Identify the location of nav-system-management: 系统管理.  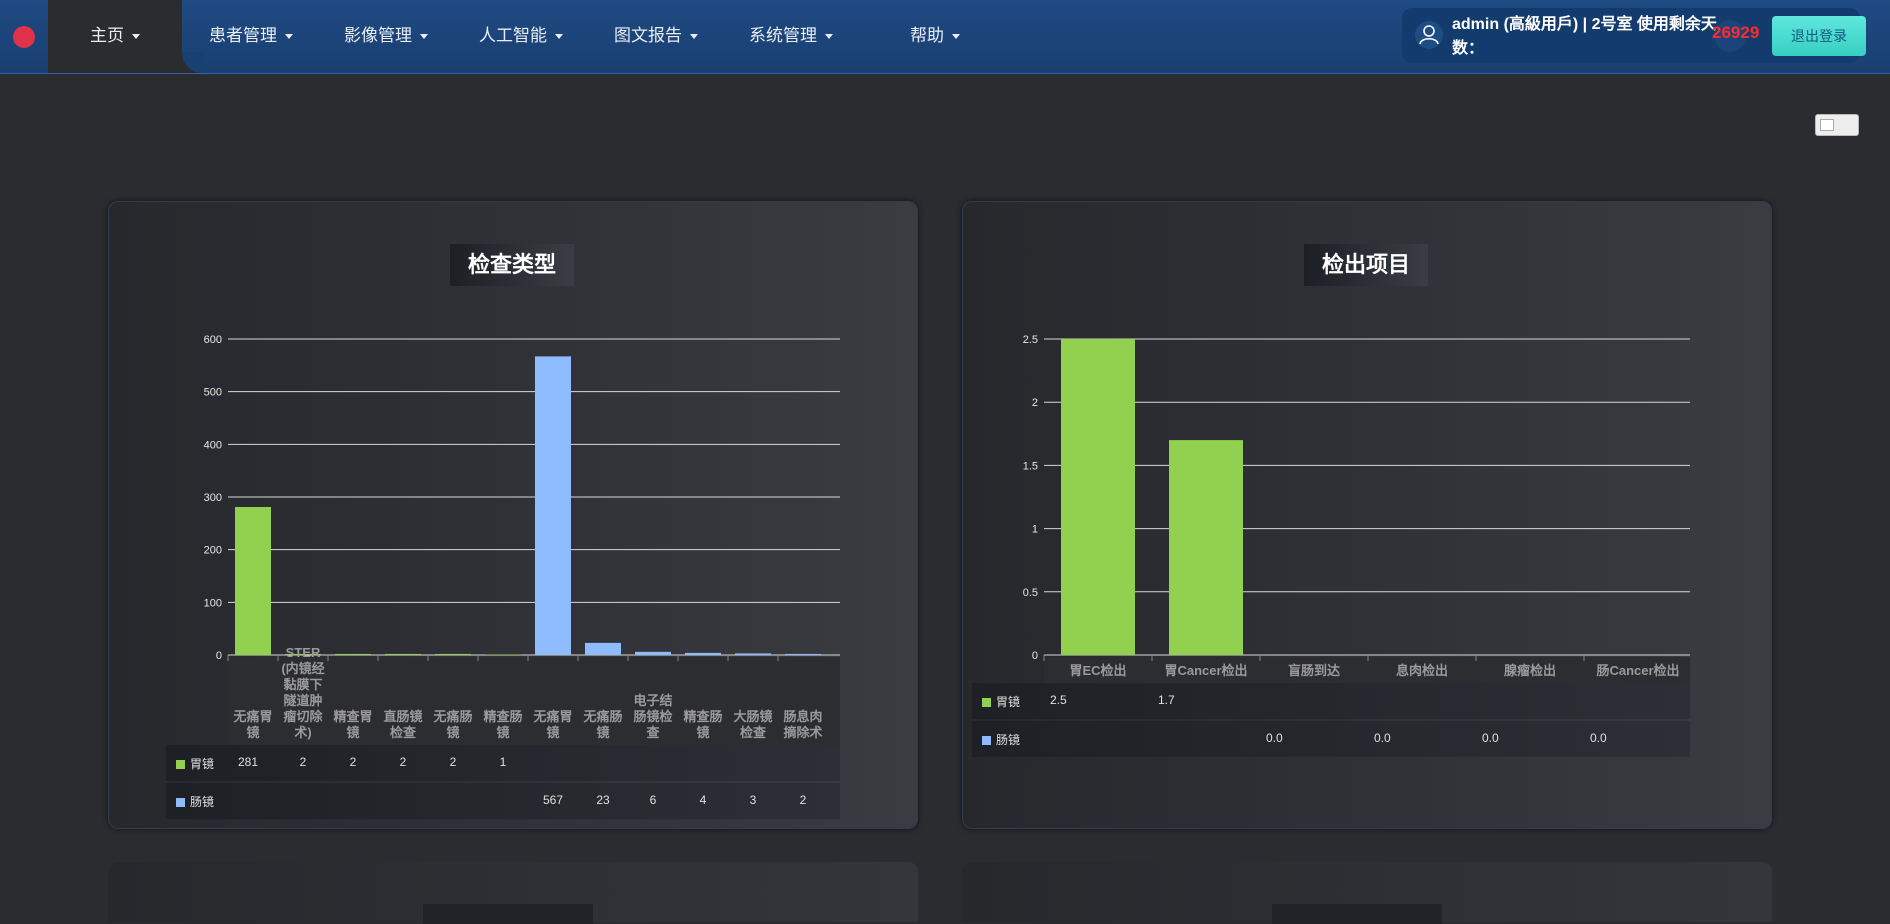
(791, 36).